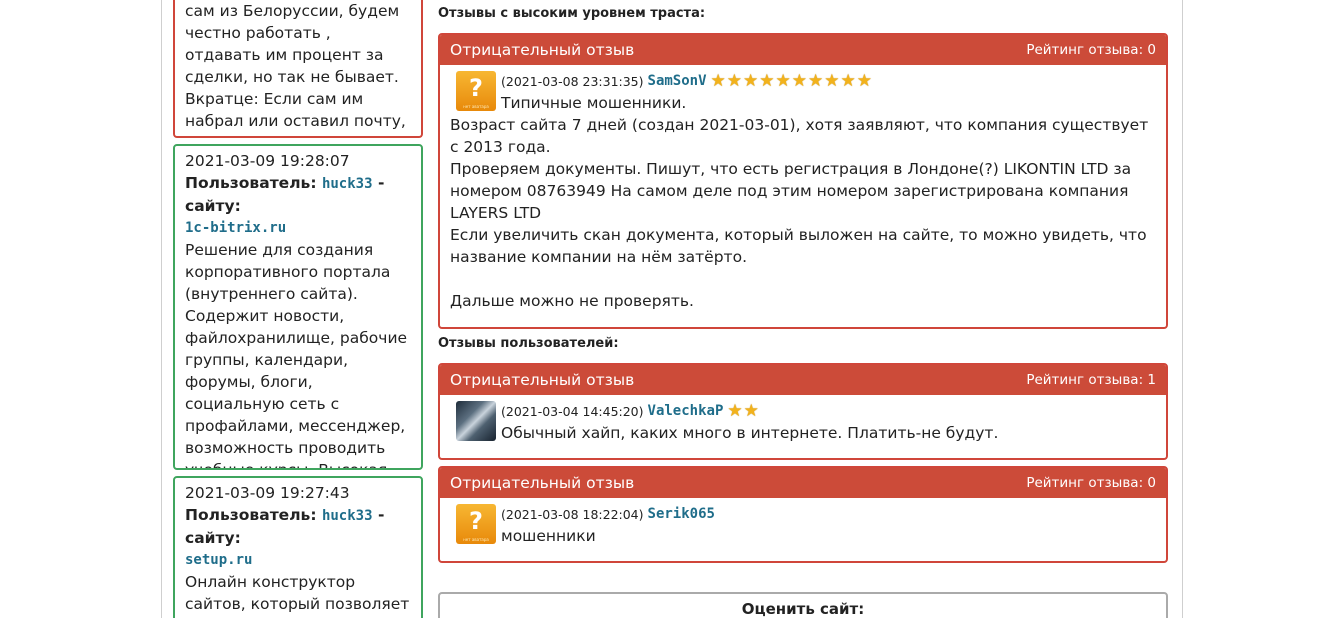 The width and height of the screenshot is (1334, 618). What do you see at coordinates (803, 609) in the screenshot?
I see `rate-site-label: Оценить сайт:` at bounding box center [803, 609].